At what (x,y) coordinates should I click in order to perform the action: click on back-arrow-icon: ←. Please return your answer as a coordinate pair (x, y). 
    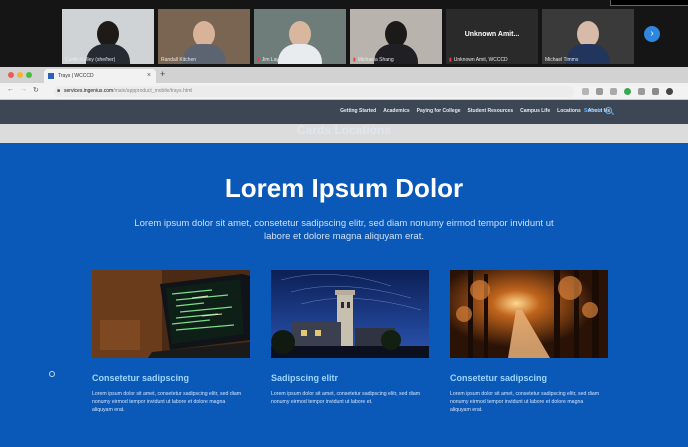
    Looking at the image, I should click on (10, 89).